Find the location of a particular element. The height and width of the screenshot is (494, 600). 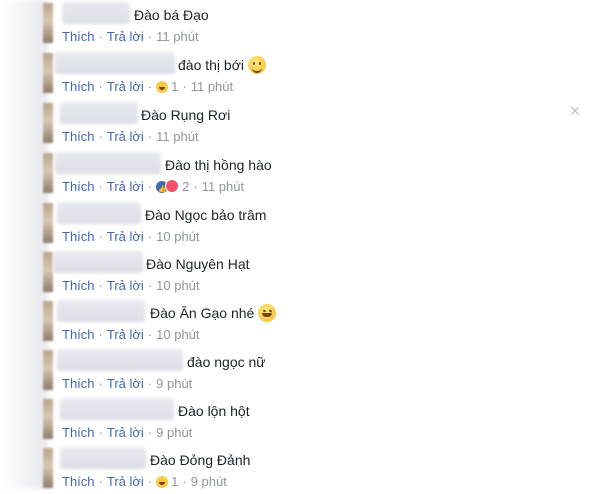

comment-text: Đào Rụng Rơi is located at coordinates (186, 115).